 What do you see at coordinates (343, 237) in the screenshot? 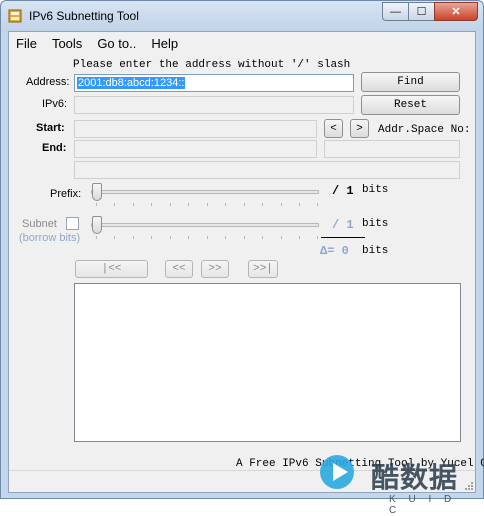
I see `delta-divider` at bounding box center [343, 237].